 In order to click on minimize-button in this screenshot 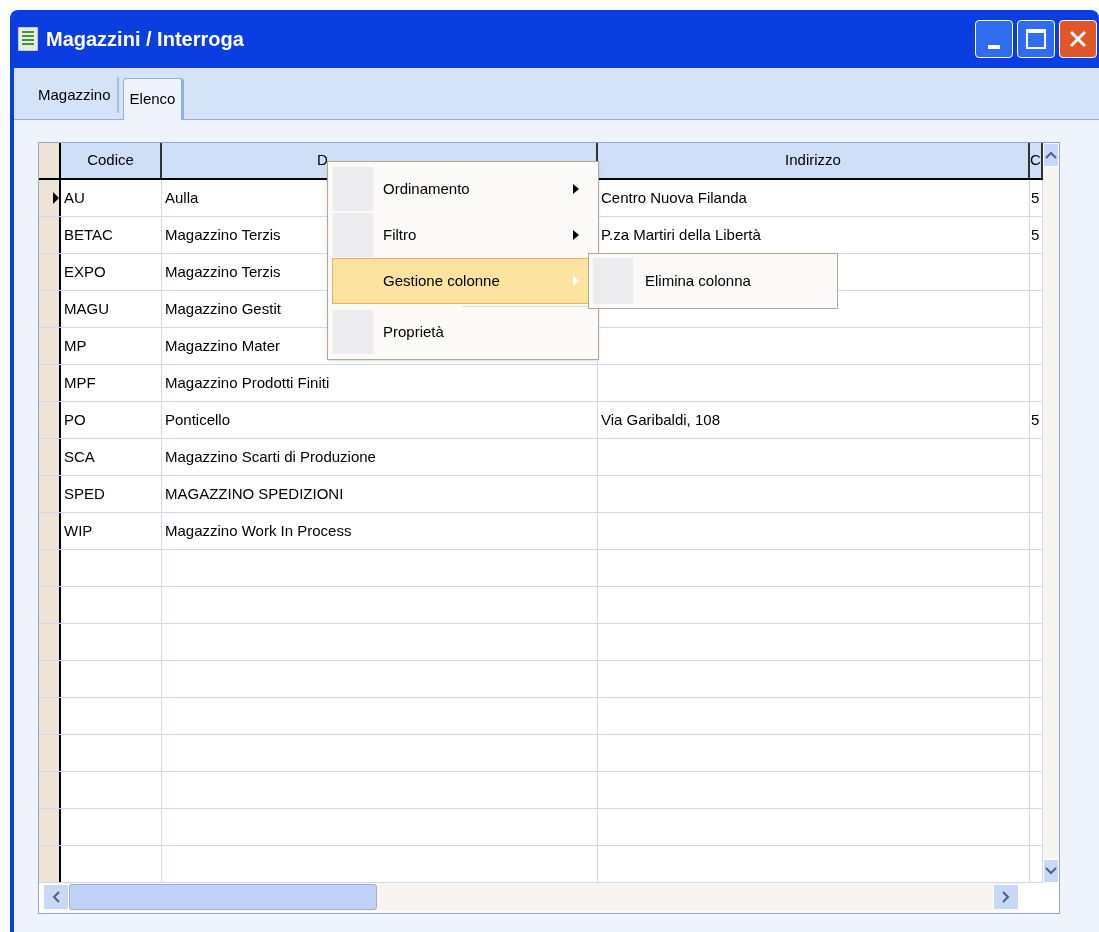, I will do `click(994, 39)`.